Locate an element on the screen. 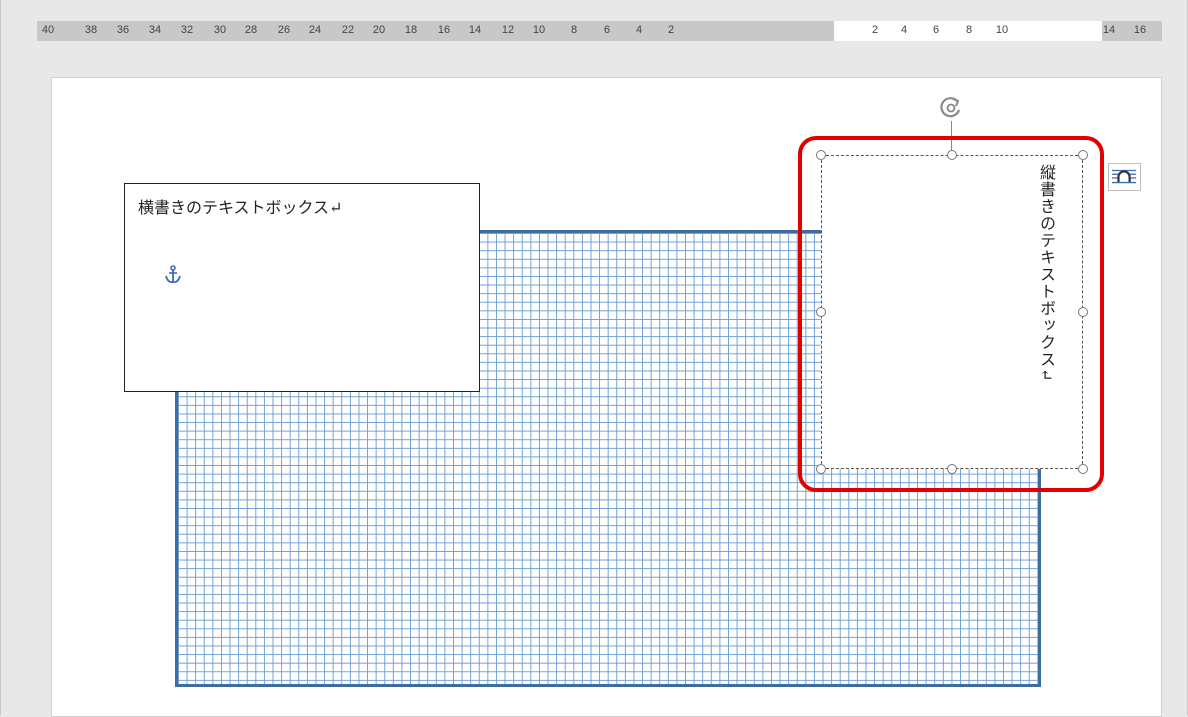  ruler-tick: 22 is located at coordinates (348, 30).